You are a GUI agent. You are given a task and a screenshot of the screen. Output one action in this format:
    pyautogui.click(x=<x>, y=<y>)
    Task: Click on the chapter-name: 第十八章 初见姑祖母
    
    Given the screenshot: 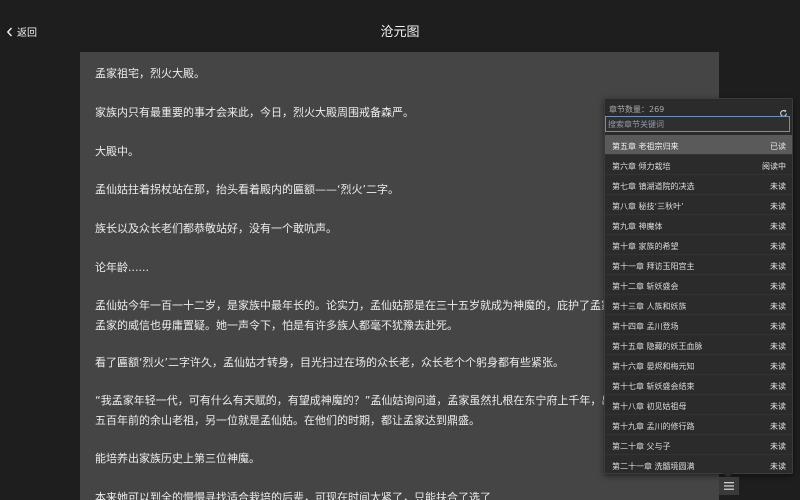 What is the action you would take?
    pyautogui.click(x=649, y=406)
    